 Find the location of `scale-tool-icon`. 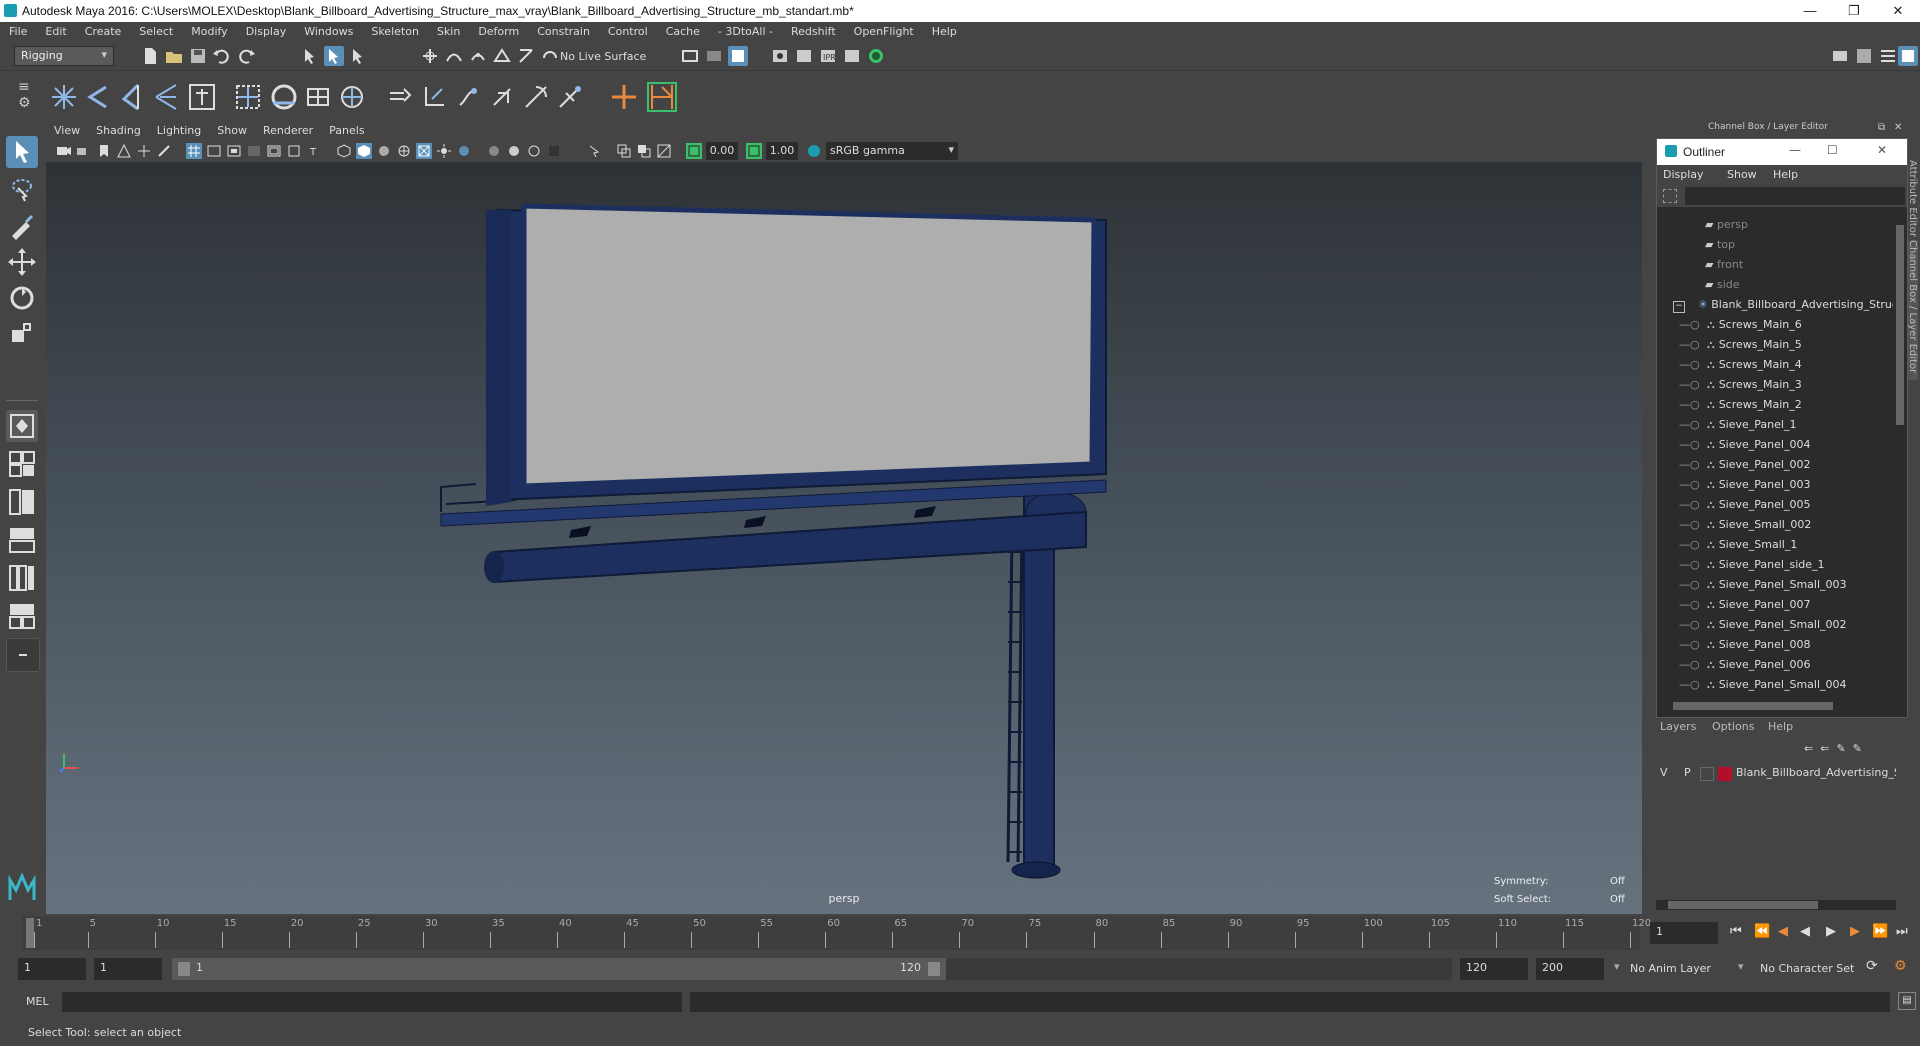

scale-tool-icon is located at coordinates (22, 334).